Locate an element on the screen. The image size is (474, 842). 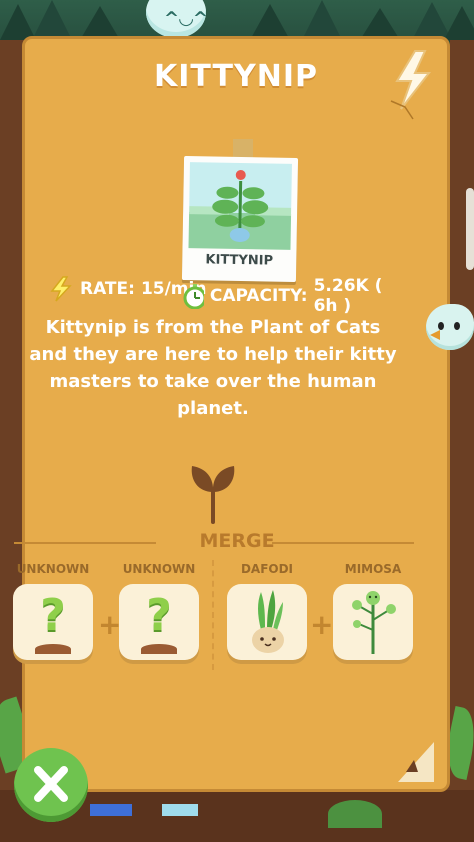
close-button is located at coordinates (51, 785).